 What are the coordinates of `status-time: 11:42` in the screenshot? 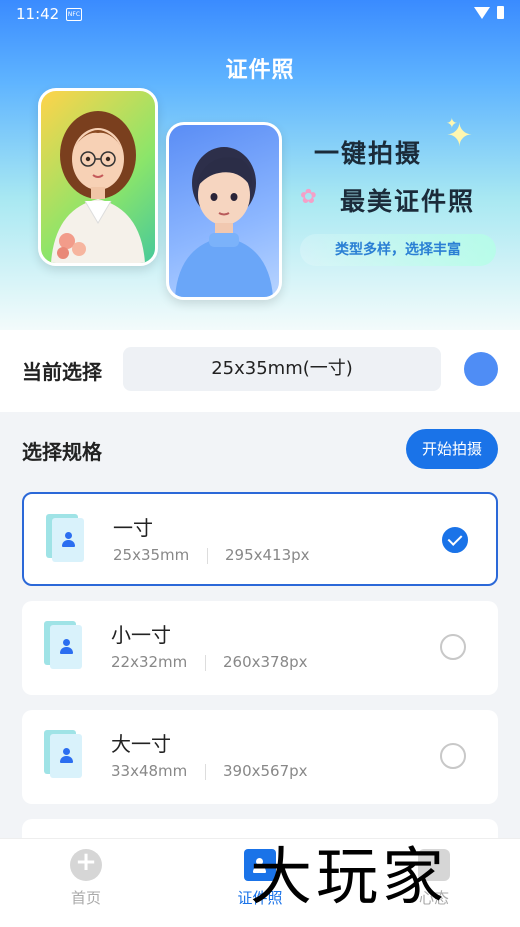 It's located at (38, 14).